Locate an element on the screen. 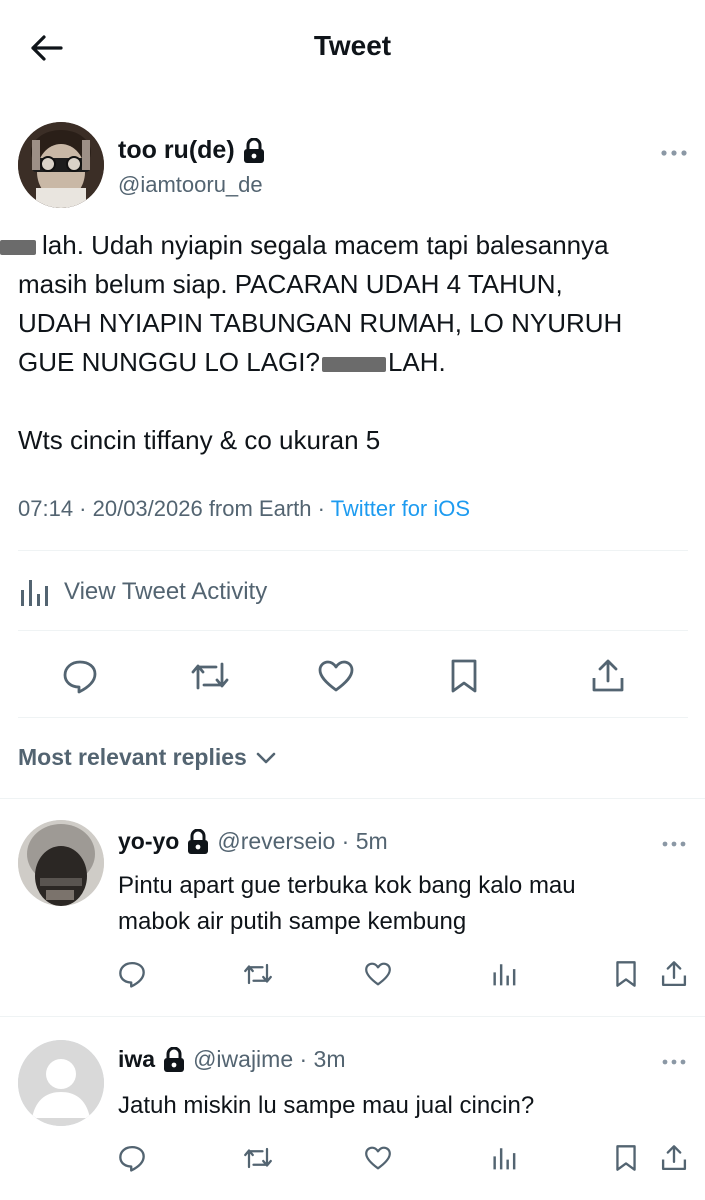 The image size is (705, 1200). reply-handle-time: @iwajime · 3m is located at coordinates (269, 1059).